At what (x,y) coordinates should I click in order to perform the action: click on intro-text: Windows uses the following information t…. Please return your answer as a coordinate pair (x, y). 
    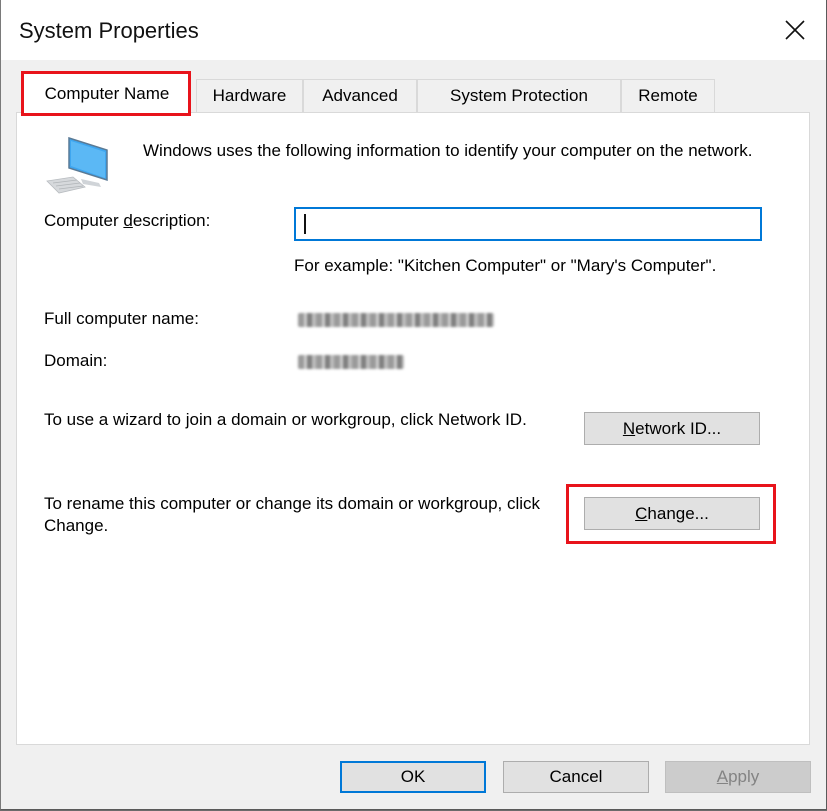
    Looking at the image, I should click on (448, 150).